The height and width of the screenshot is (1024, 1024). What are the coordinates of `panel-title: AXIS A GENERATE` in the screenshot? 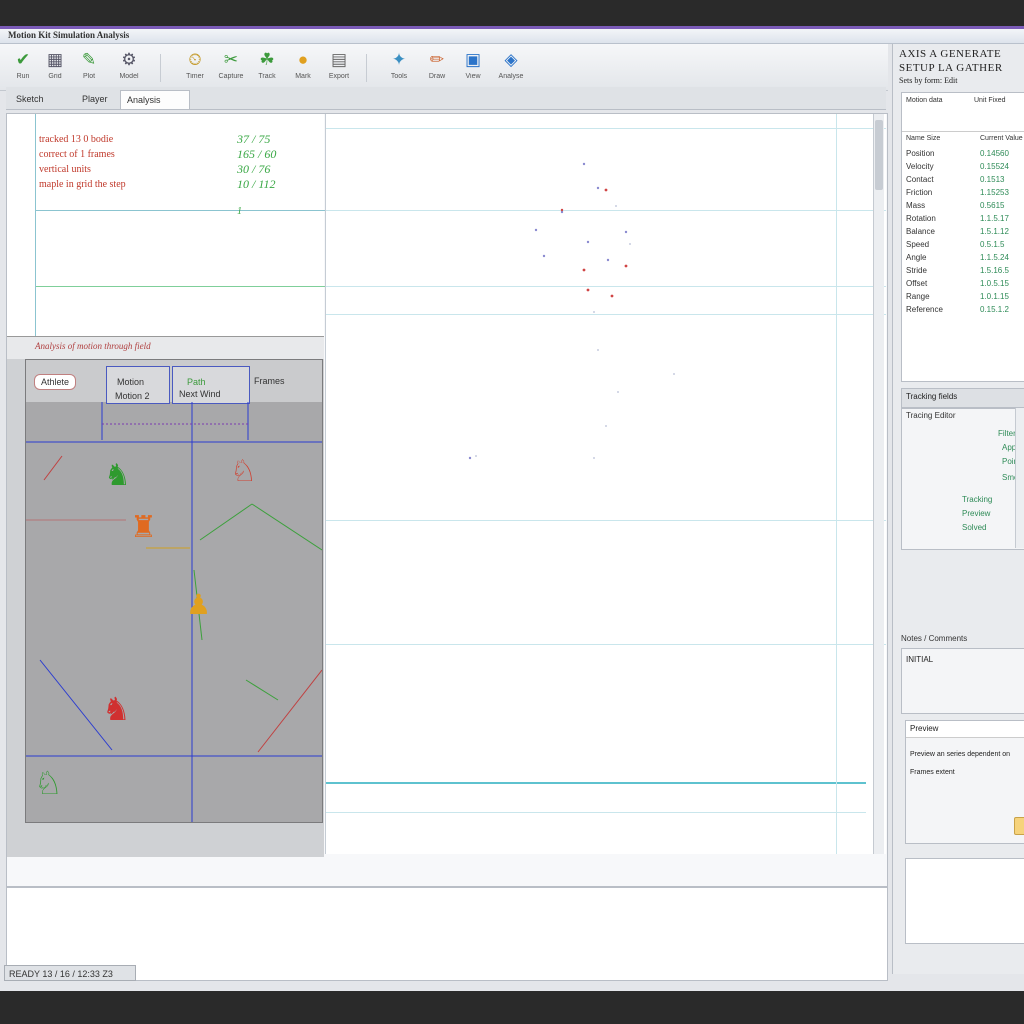 It's located at (950, 54).